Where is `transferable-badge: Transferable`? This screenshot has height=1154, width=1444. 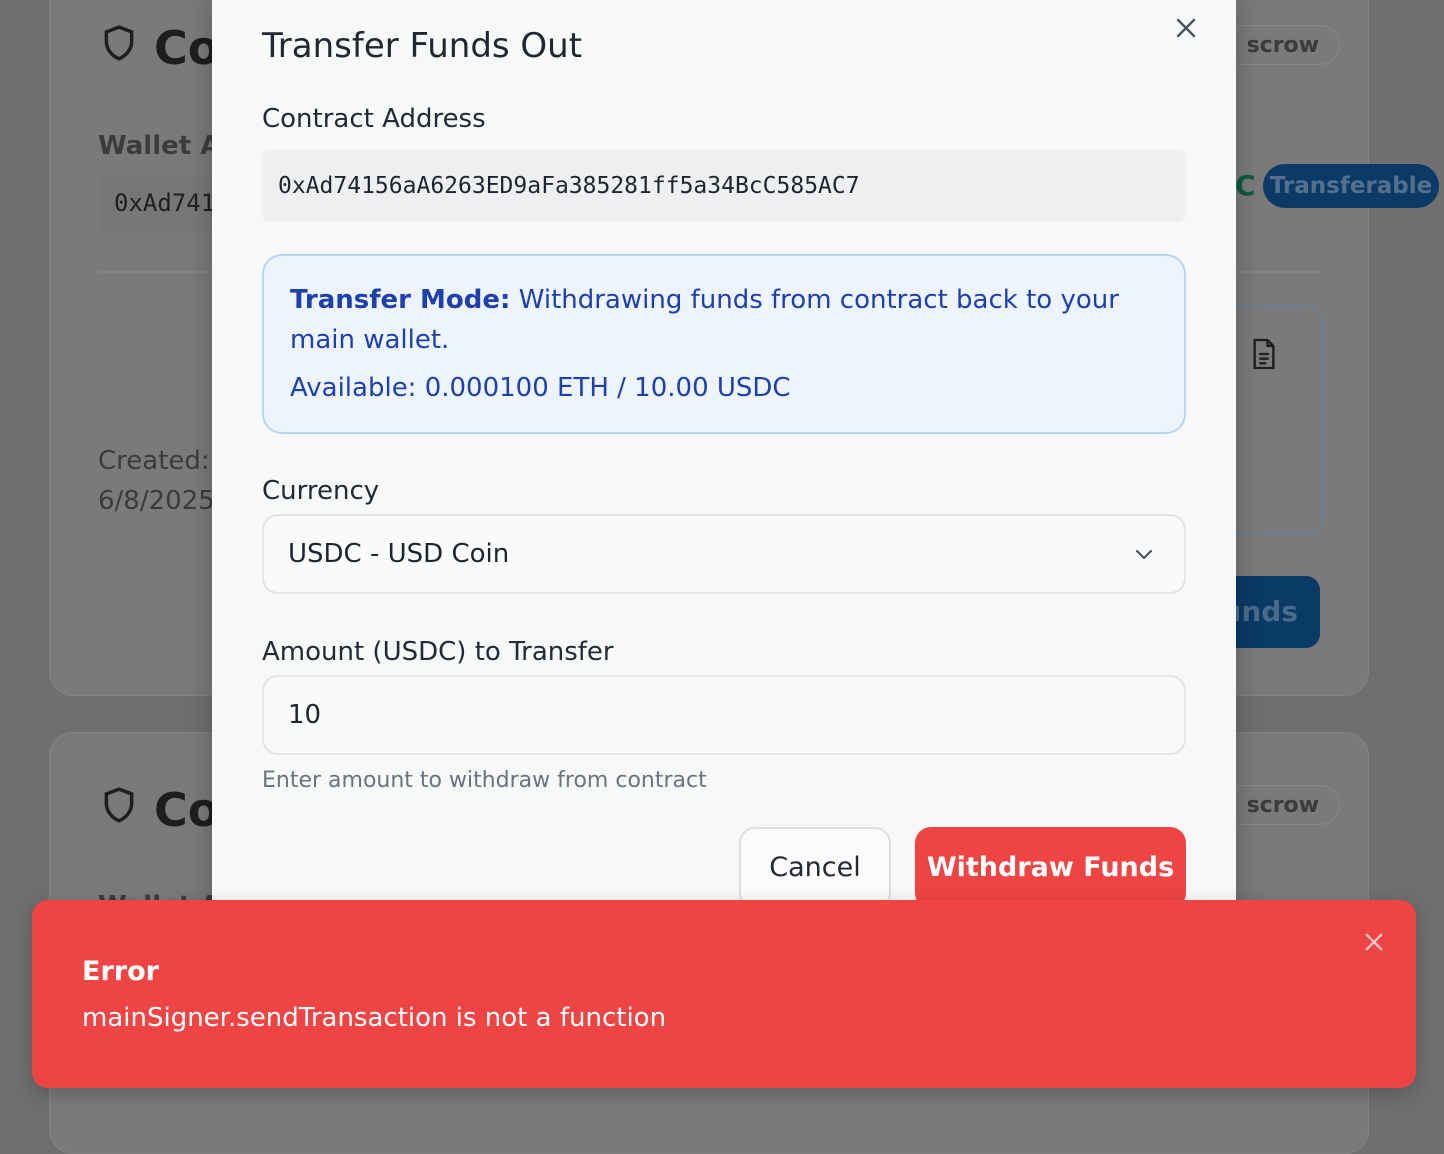 transferable-badge: Transferable is located at coordinates (1351, 186).